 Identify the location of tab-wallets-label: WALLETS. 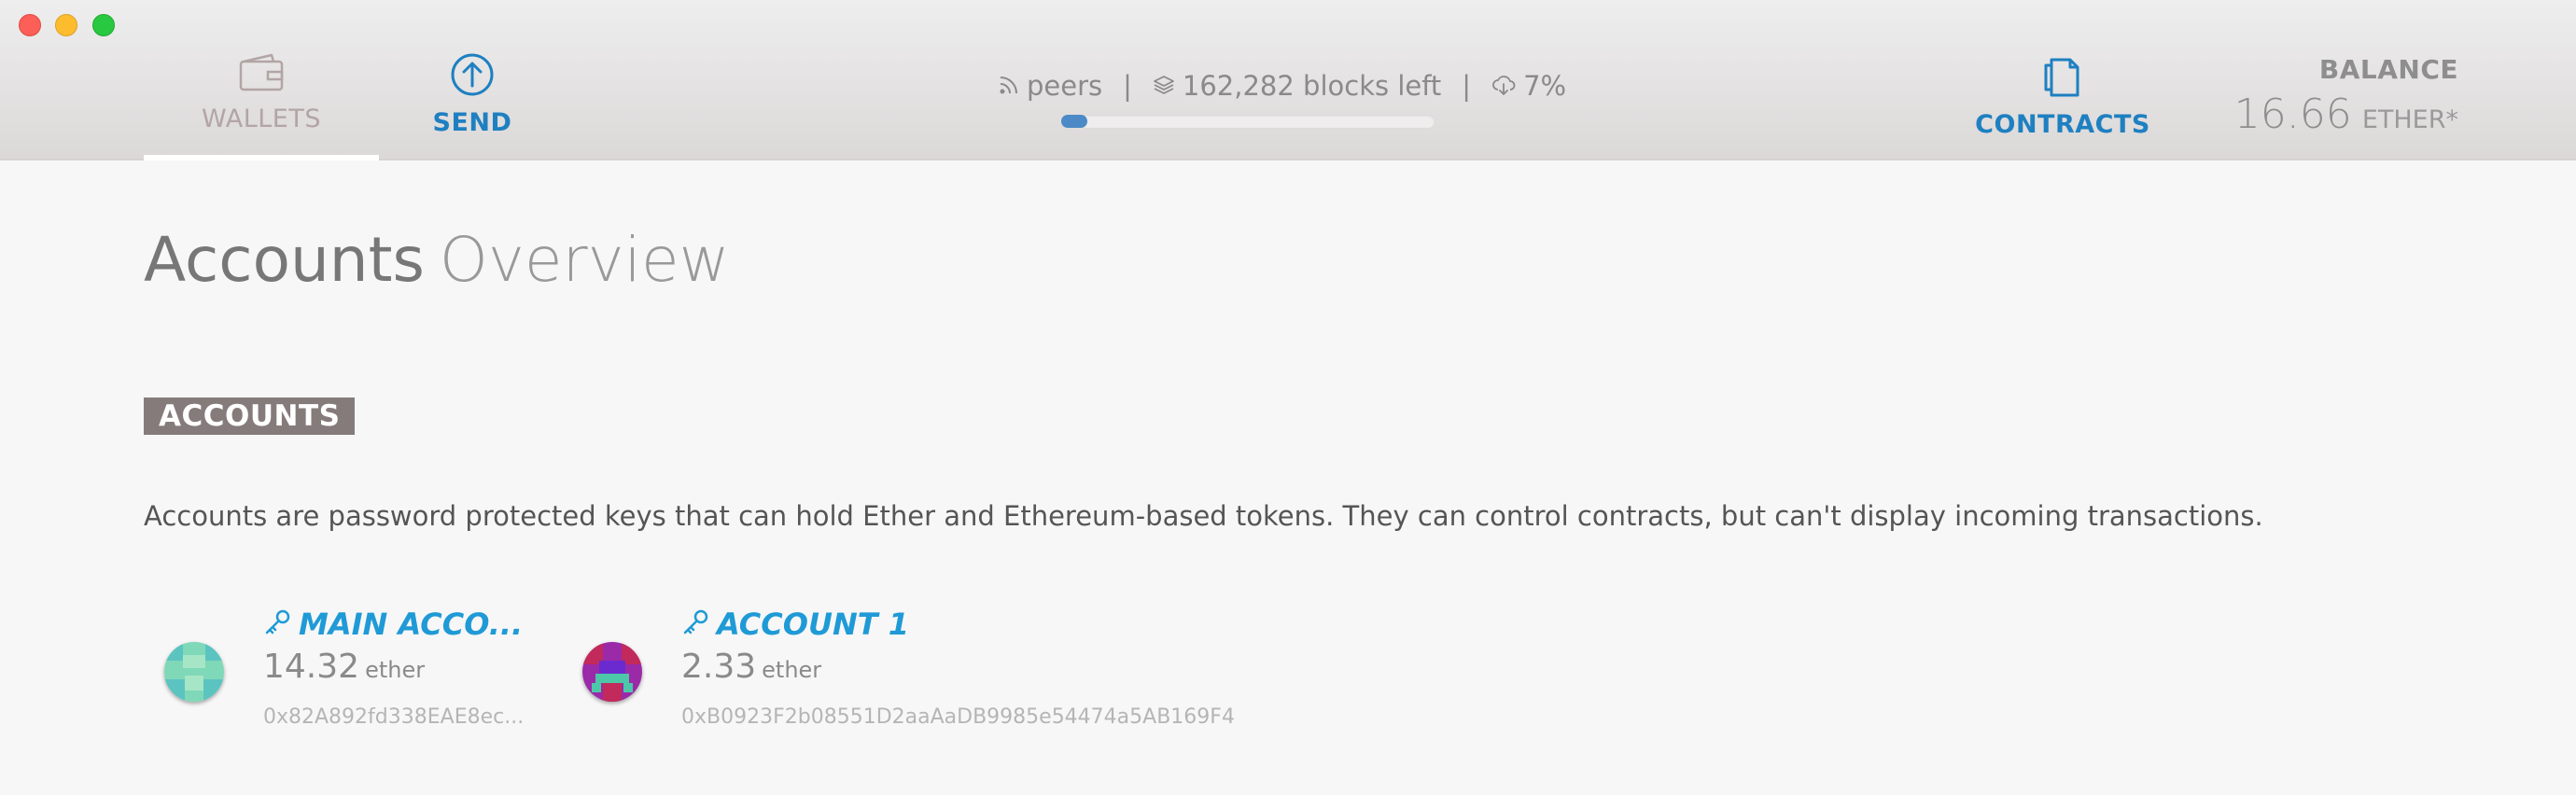
(261, 119).